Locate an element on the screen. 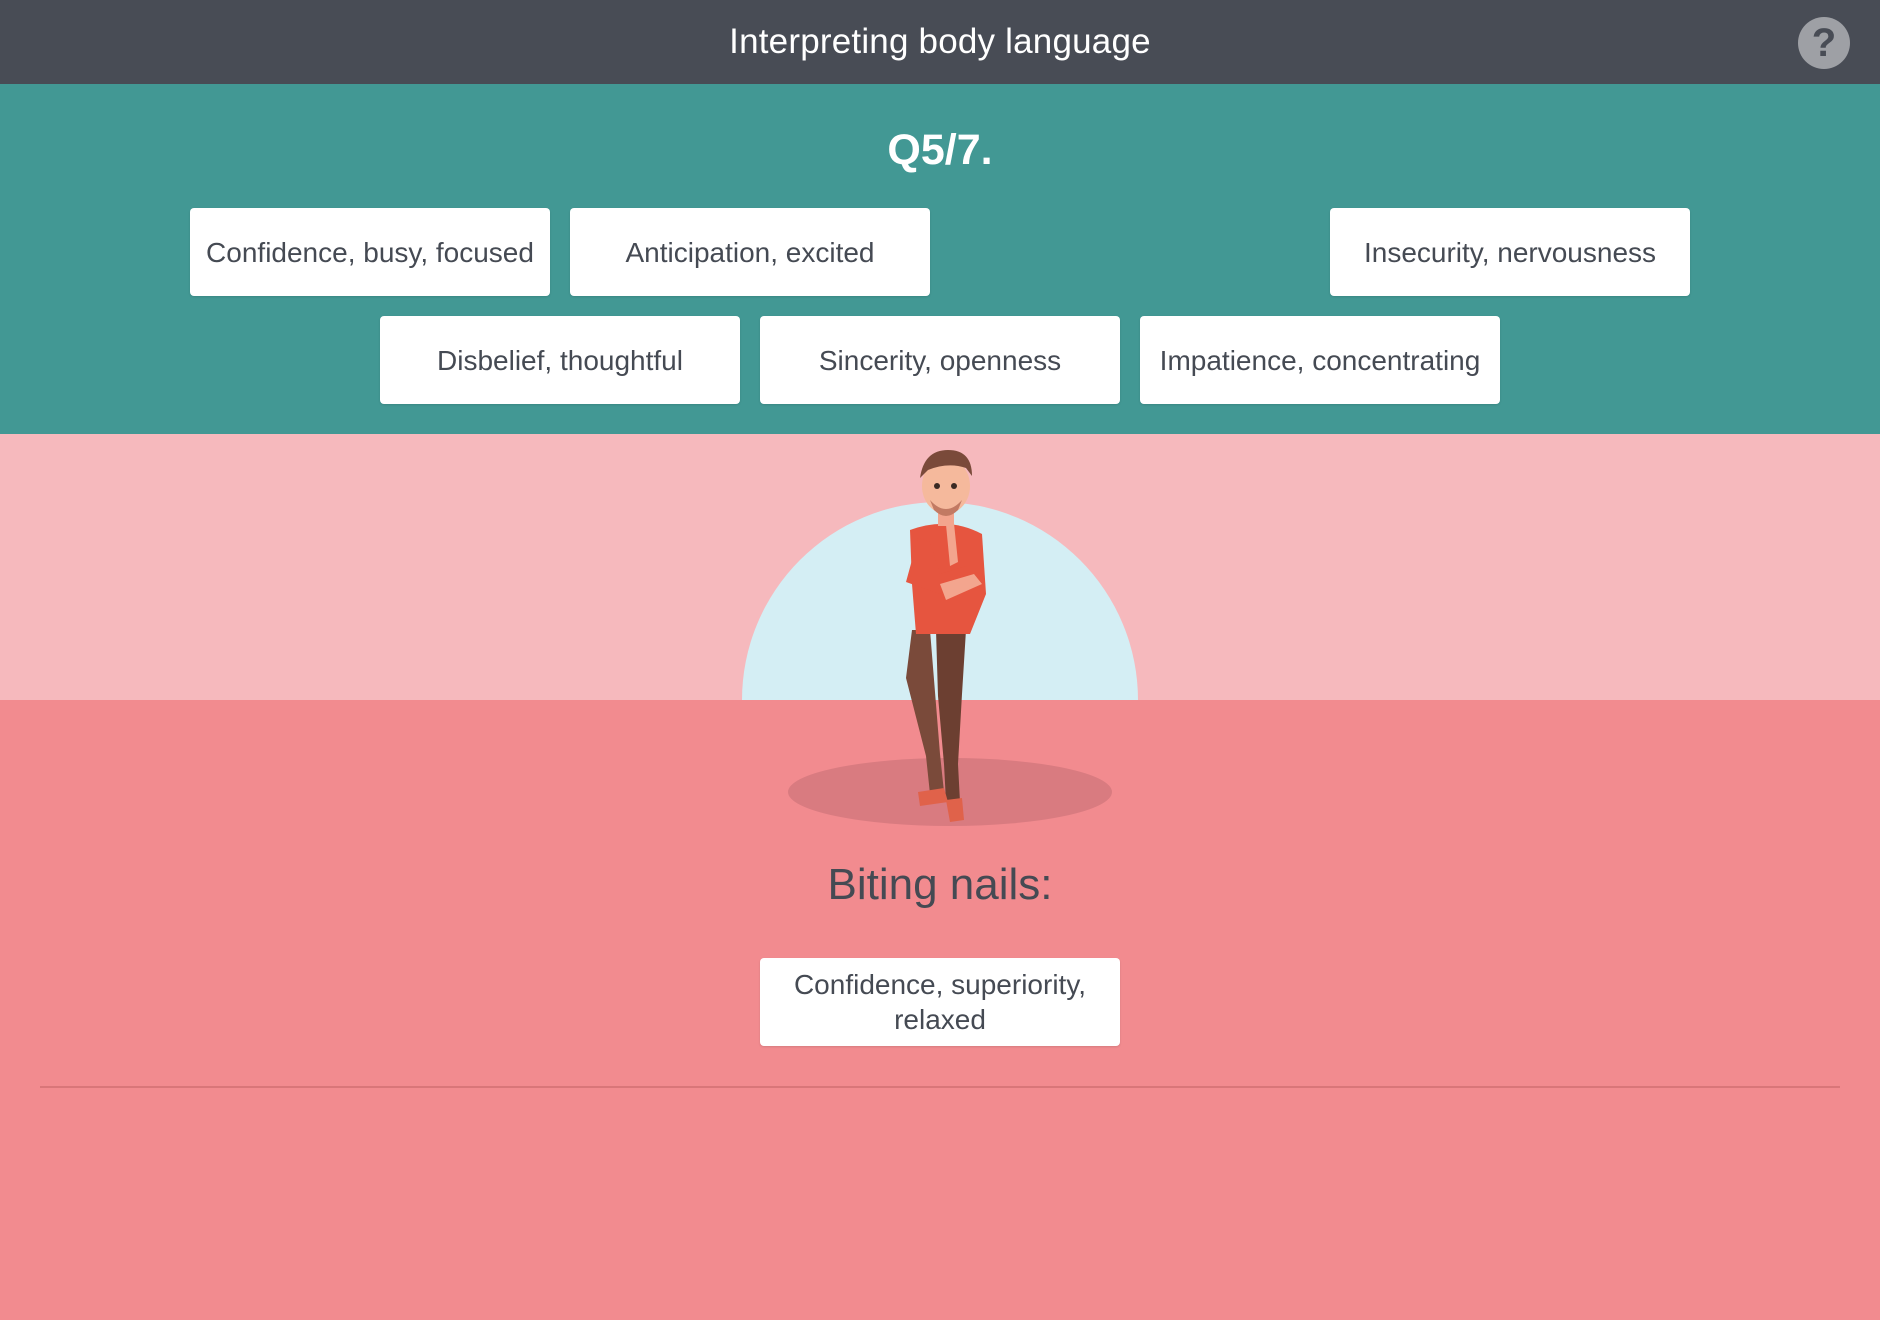 This screenshot has height=1320, width=1880. placed-answer-label: Confidence, superiority, relaxed is located at coordinates (940, 1002).